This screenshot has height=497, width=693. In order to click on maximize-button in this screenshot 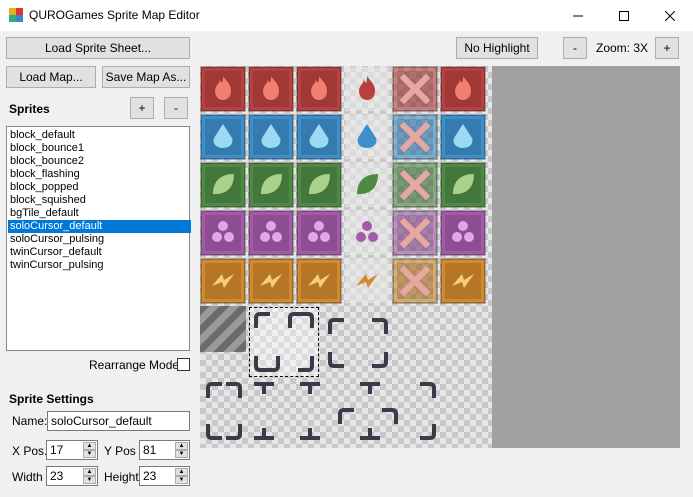, I will do `click(624, 15)`.